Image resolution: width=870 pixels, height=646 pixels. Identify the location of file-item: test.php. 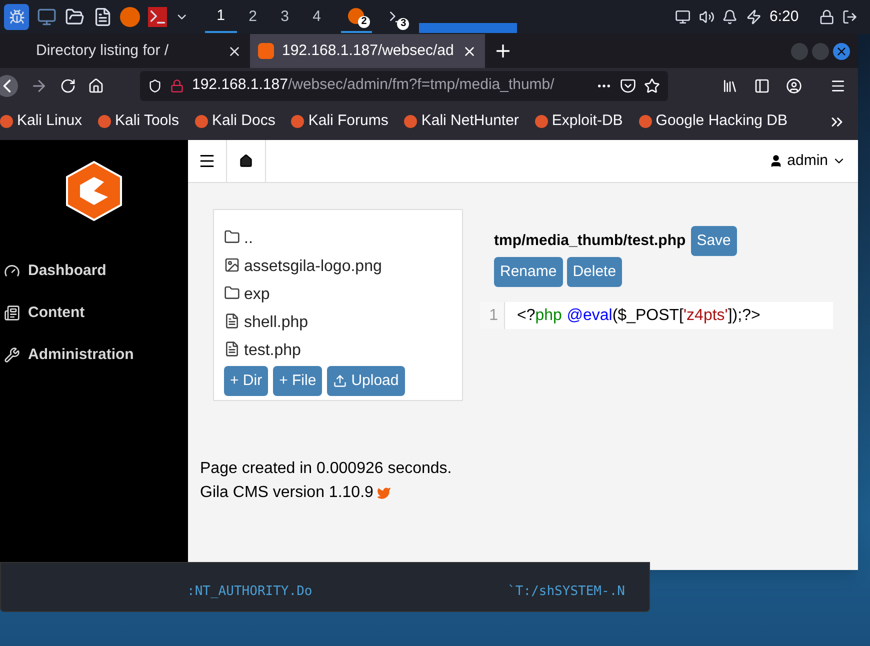
(343, 349).